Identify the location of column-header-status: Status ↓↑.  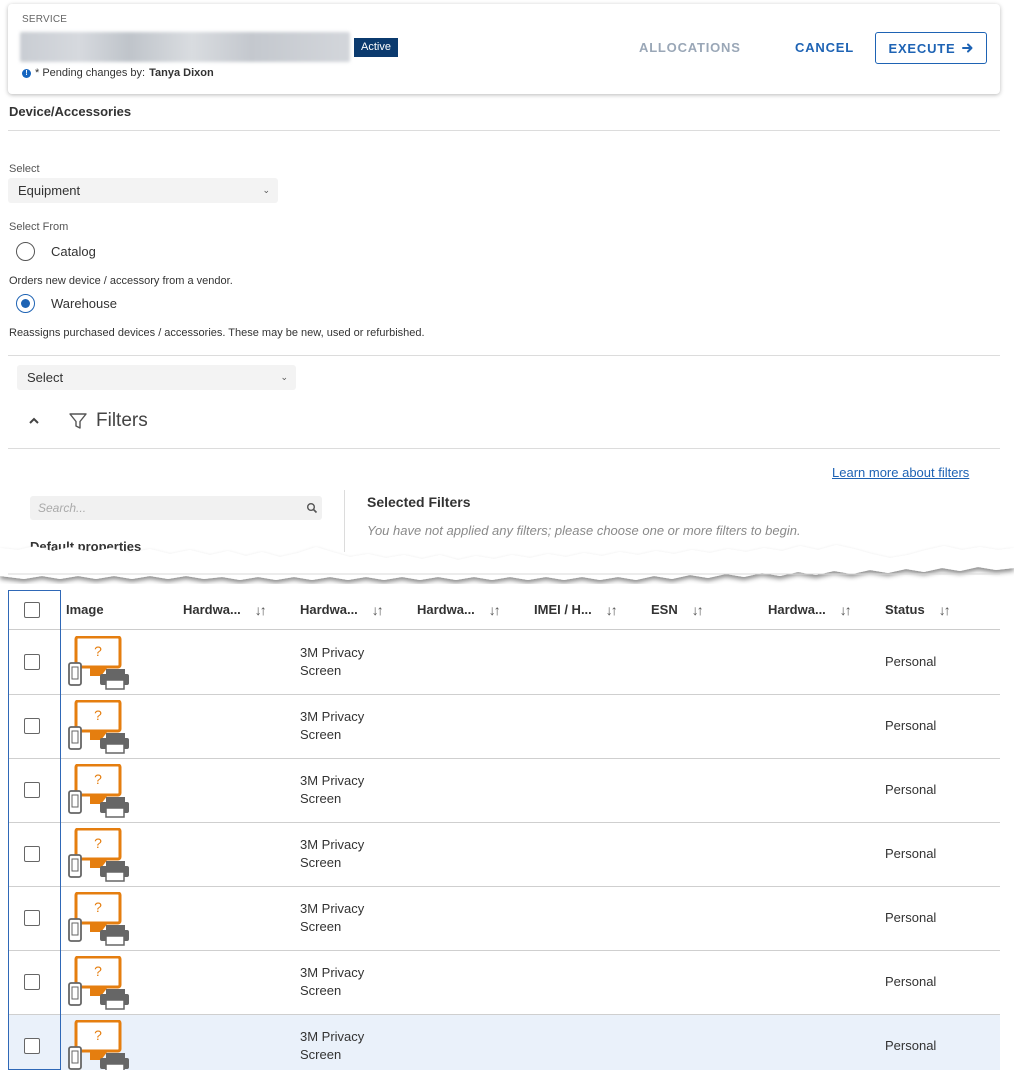
(918, 610).